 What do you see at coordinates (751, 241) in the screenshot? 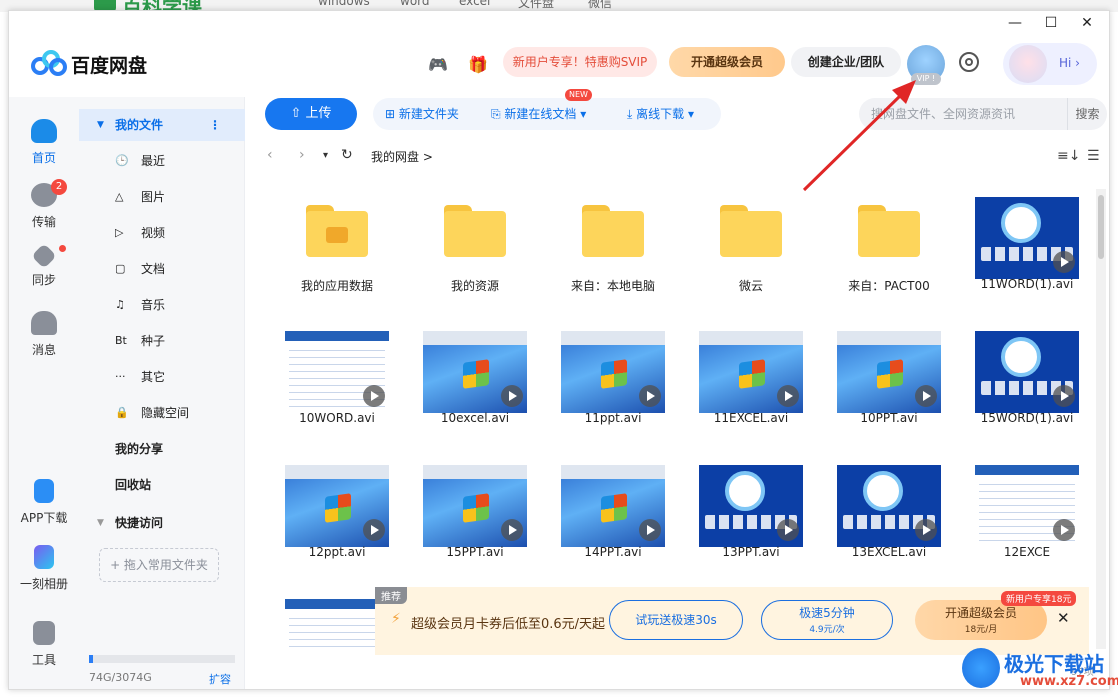
I see `folder-item: 微云` at bounding box center [751, 241].